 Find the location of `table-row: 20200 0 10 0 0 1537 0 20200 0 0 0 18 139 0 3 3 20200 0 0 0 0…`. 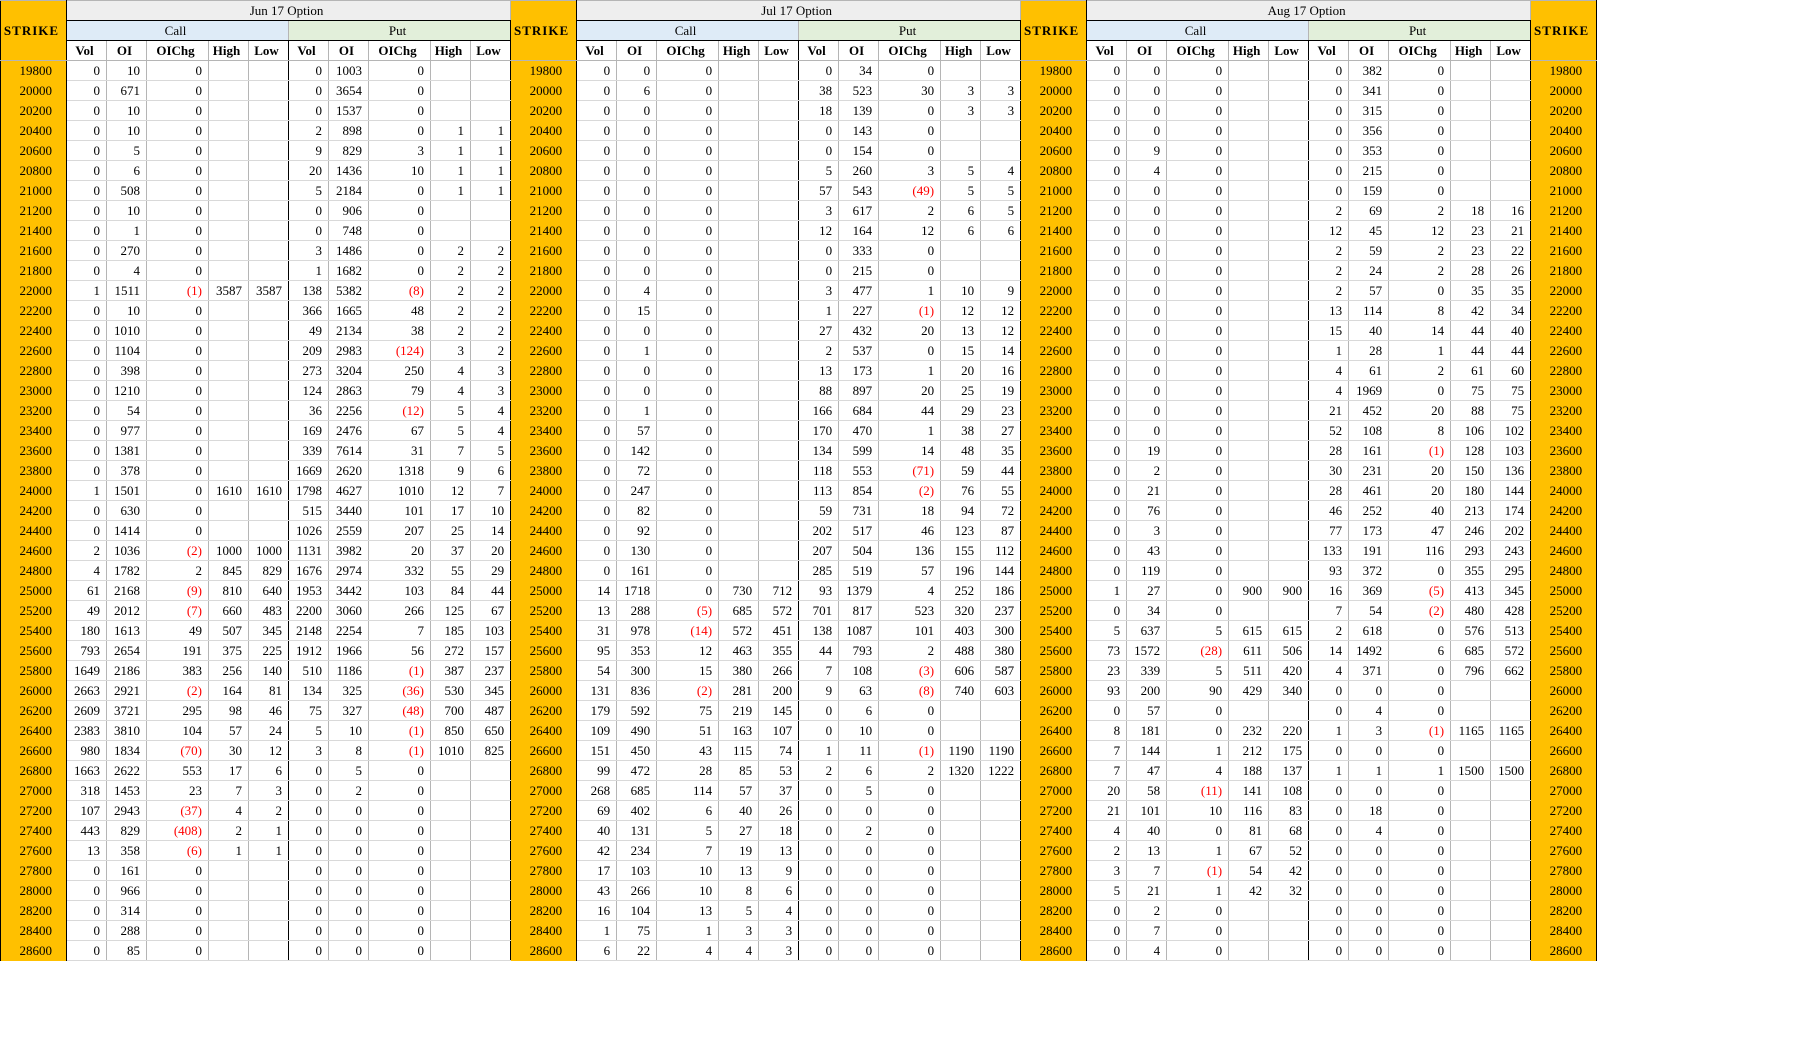

table-row: 20200 0 10 0 0 1537 0 20200 0 0 0 18 139 0 3 3 20200 0 0 0 0… is located at coordinates (799, 110).